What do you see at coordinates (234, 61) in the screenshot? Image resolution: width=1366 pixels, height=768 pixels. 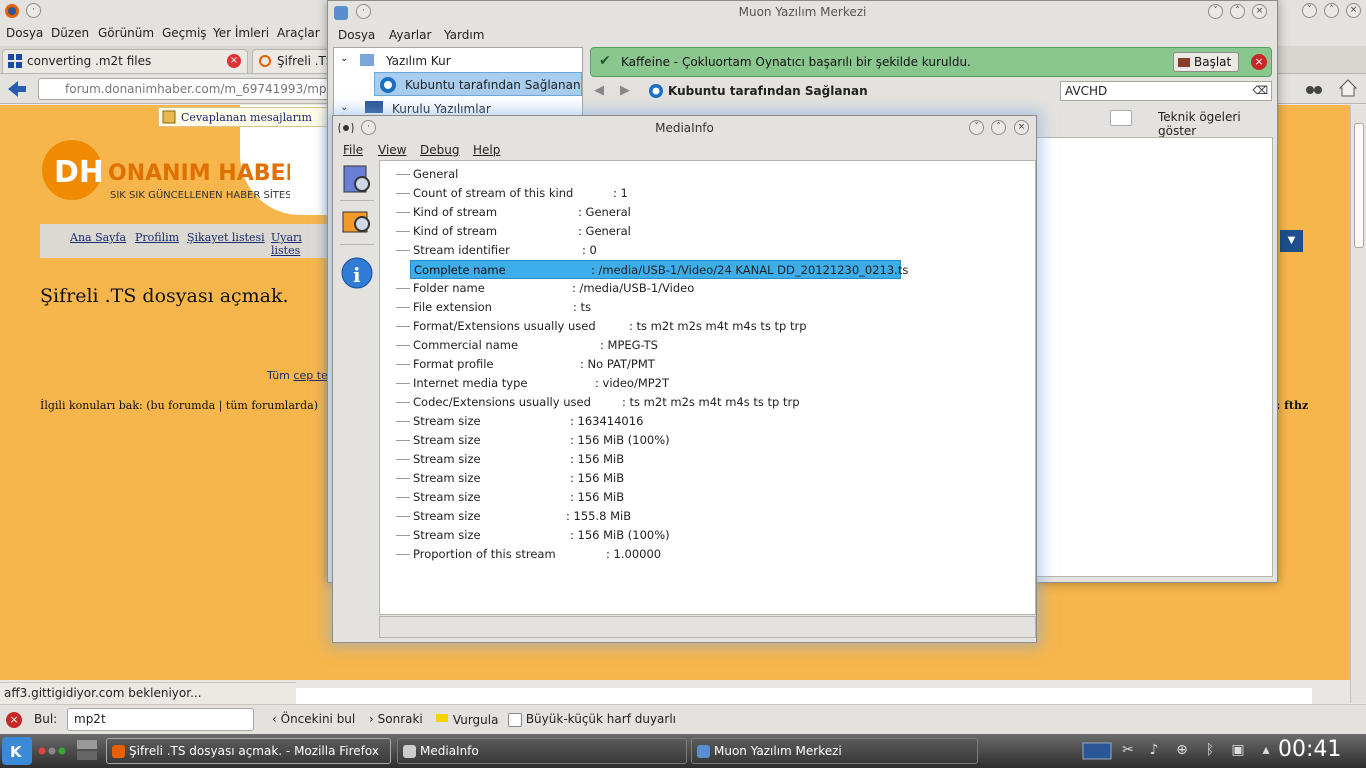 I see `tab-close-icon: ×` at bounding box center [234, 61].